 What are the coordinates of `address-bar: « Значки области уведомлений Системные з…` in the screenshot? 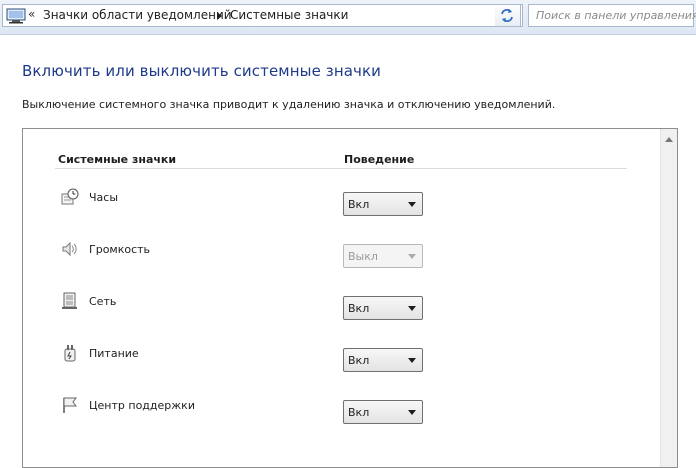 It's located at (262, 15).